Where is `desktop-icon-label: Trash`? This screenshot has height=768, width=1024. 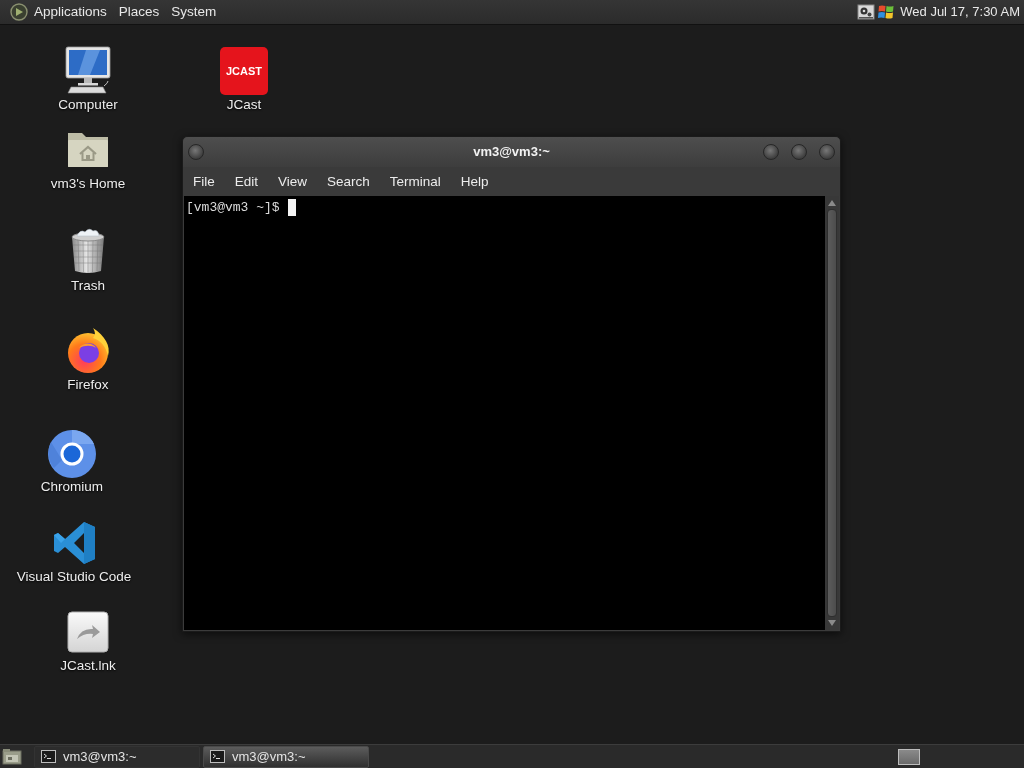 desktop-icon-label: Trash is located at coordinates (88, 286).